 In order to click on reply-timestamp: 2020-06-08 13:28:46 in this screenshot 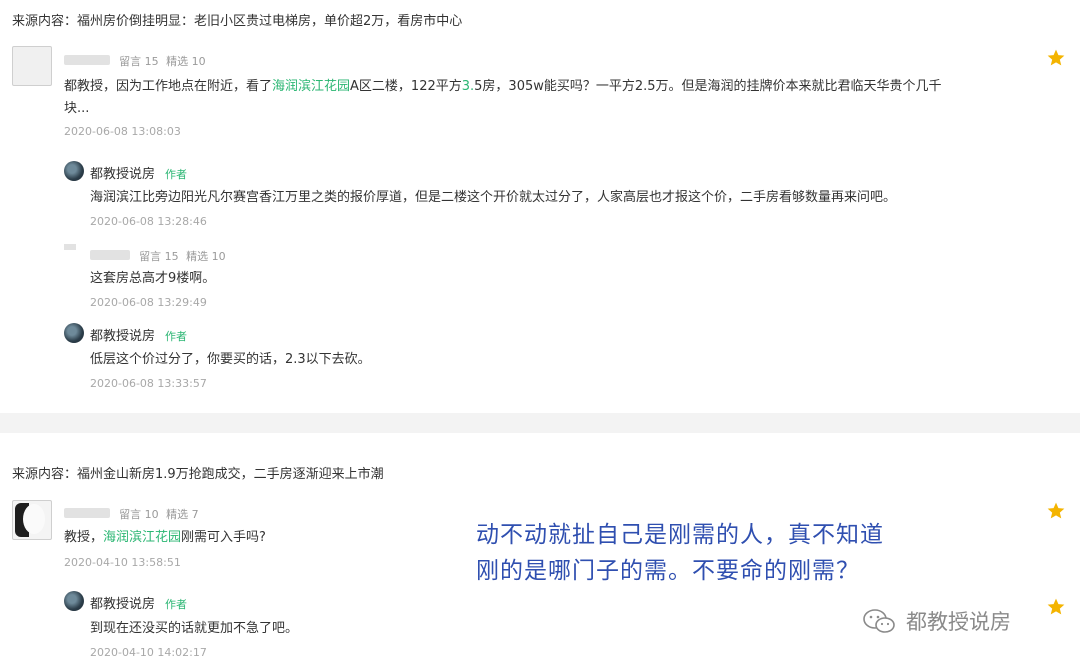, I will do `click(148, 221)`.